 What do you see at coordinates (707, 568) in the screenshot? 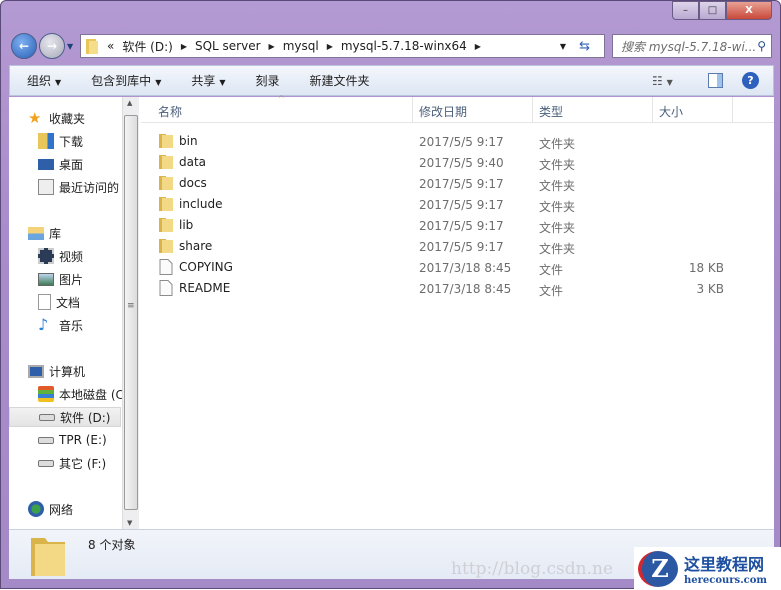
I see `watermark-logo: Z 这里教程网 herecours.com` at bounding box center [707, 568].